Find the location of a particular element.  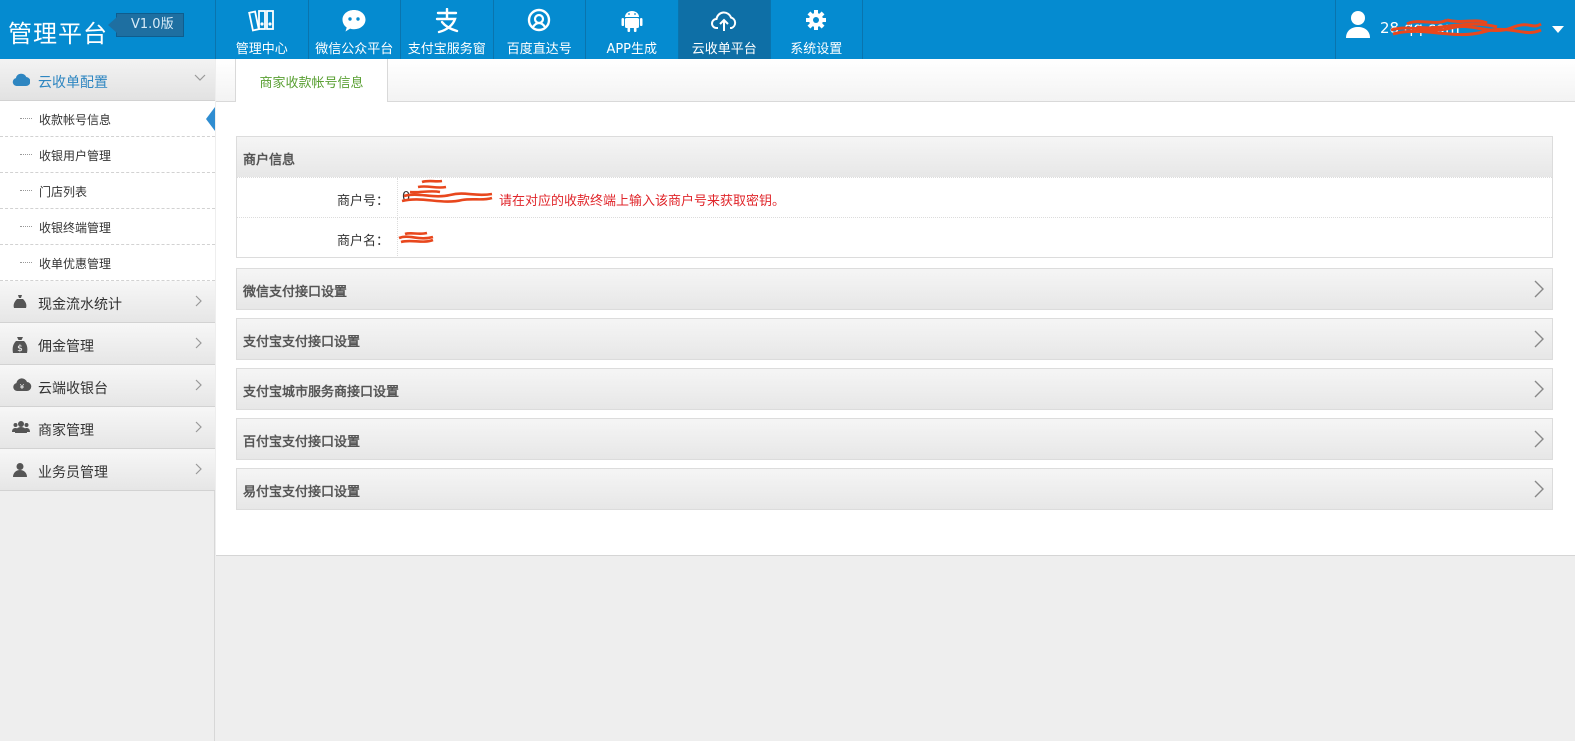

sidebar-item-terminals: 收银终端管理 is located at coordinates (107, 227).